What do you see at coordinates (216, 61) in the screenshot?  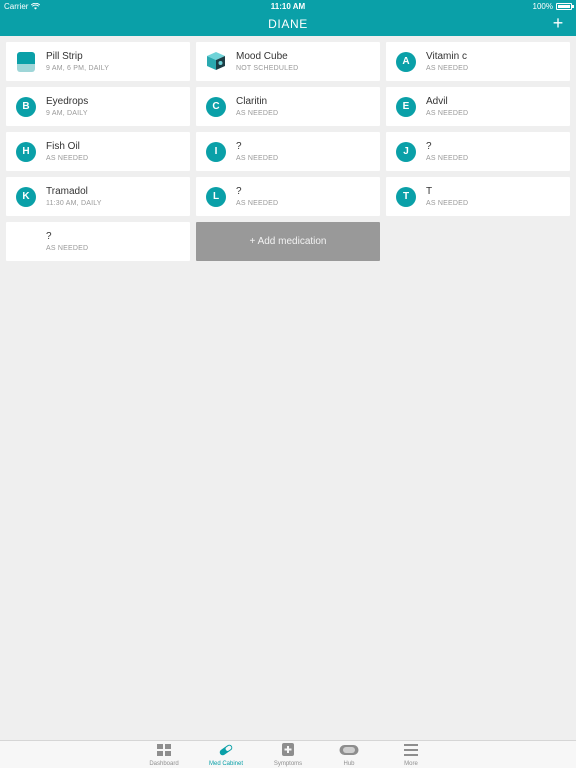 I see `mood-cube-icon` at bounding box center [216, 61].